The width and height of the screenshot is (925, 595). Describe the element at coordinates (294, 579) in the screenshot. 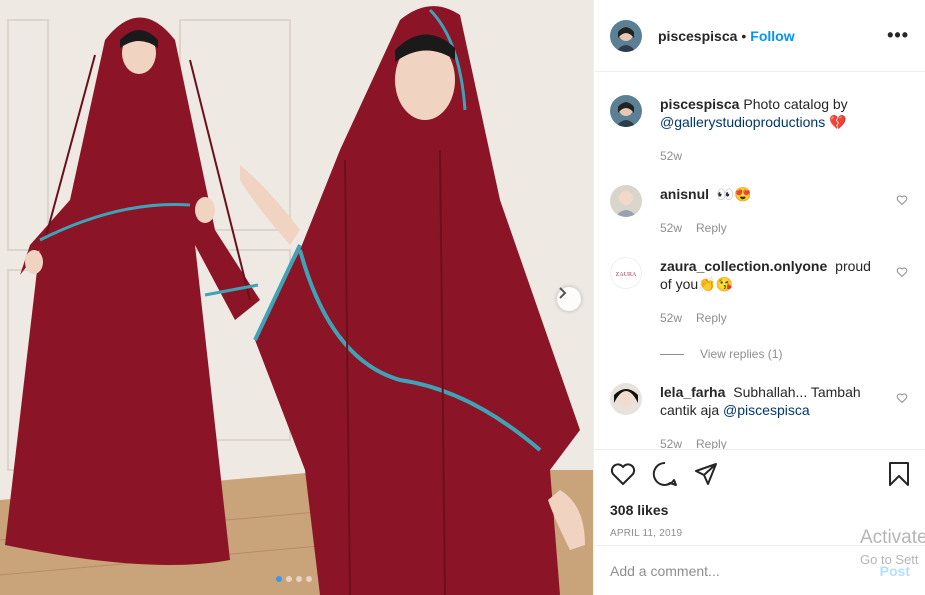

I see `image-pagination-dots` at that location.